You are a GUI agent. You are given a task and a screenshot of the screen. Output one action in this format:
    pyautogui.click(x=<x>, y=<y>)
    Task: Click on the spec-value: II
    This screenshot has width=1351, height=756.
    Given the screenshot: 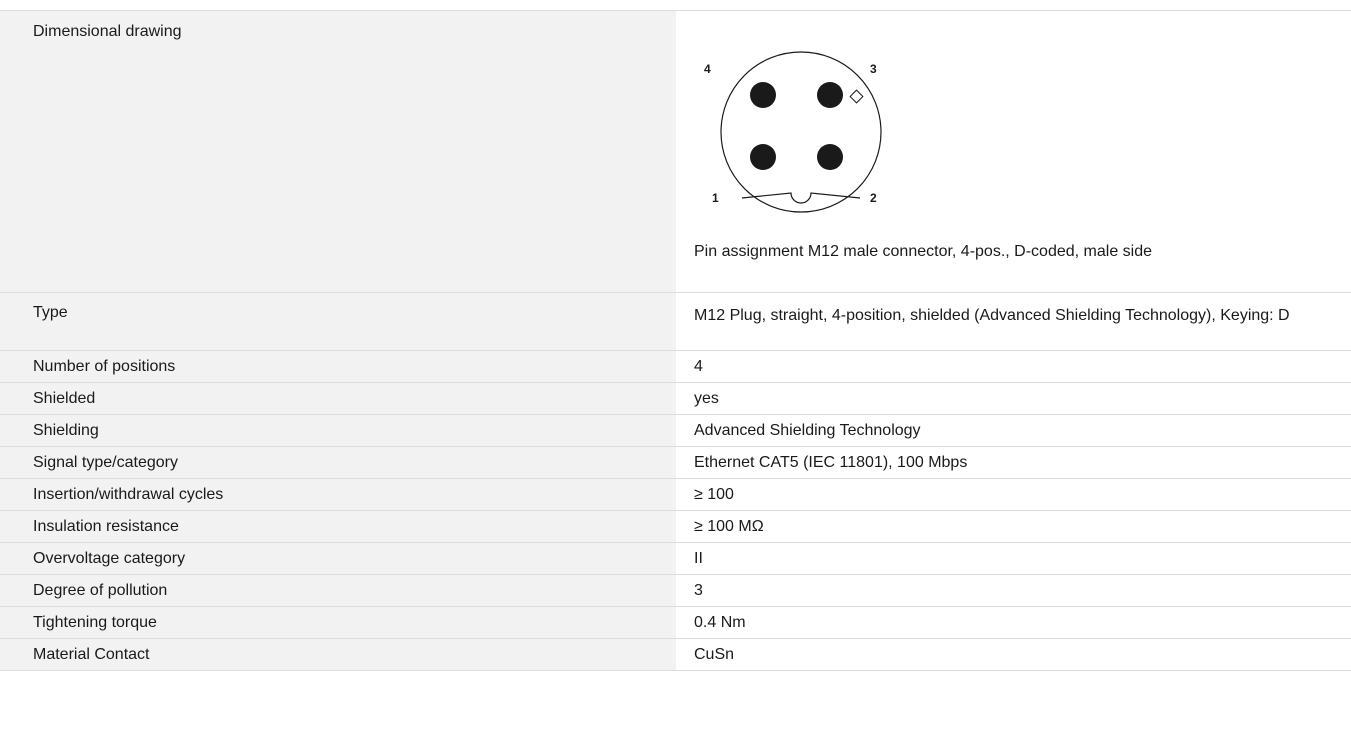 What is the action you would take?
    pyautogui.click(x=698, y=558)
    